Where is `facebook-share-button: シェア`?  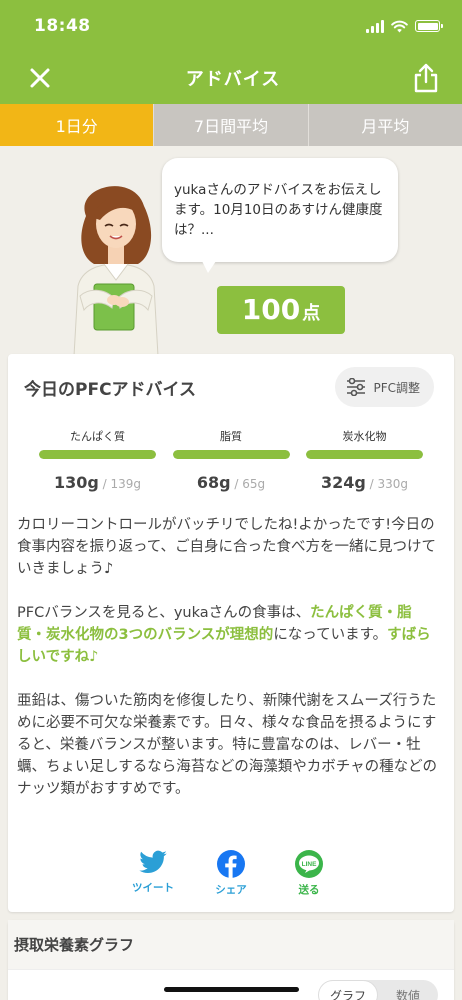 facebook-share-button: シェア is located at coordinates (231, 873).